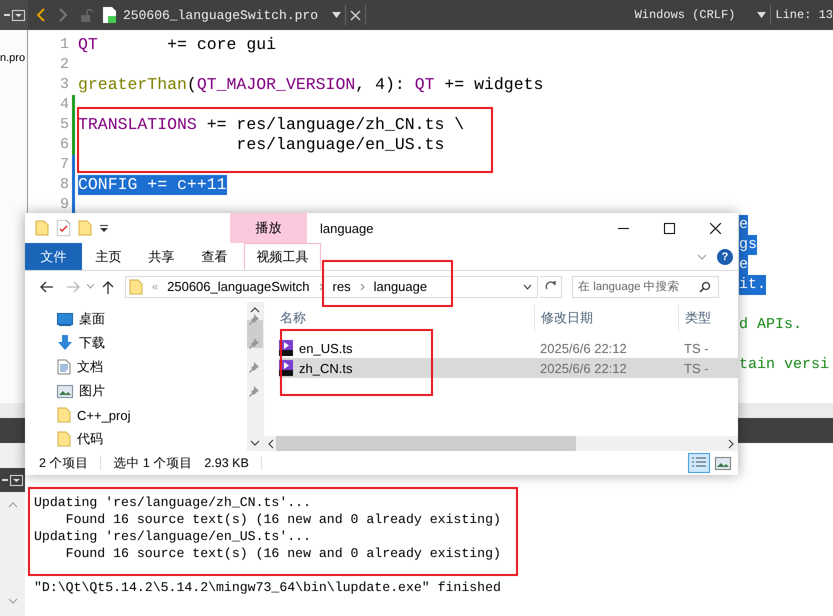  What do you see at coordinates (90, 367) in the screenshot?
I see `nav-item: 文档` at bounding box center [90, 367].